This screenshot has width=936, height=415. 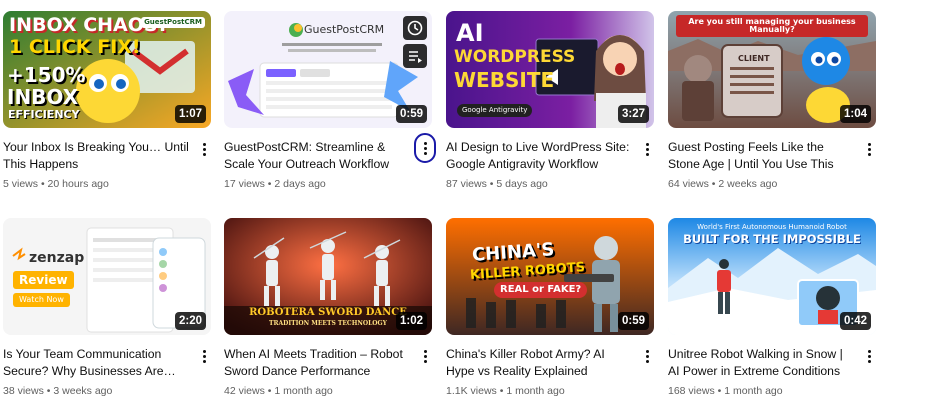 I want to click on upload-age: 2 weeks ago, so click(x=748, y=184).